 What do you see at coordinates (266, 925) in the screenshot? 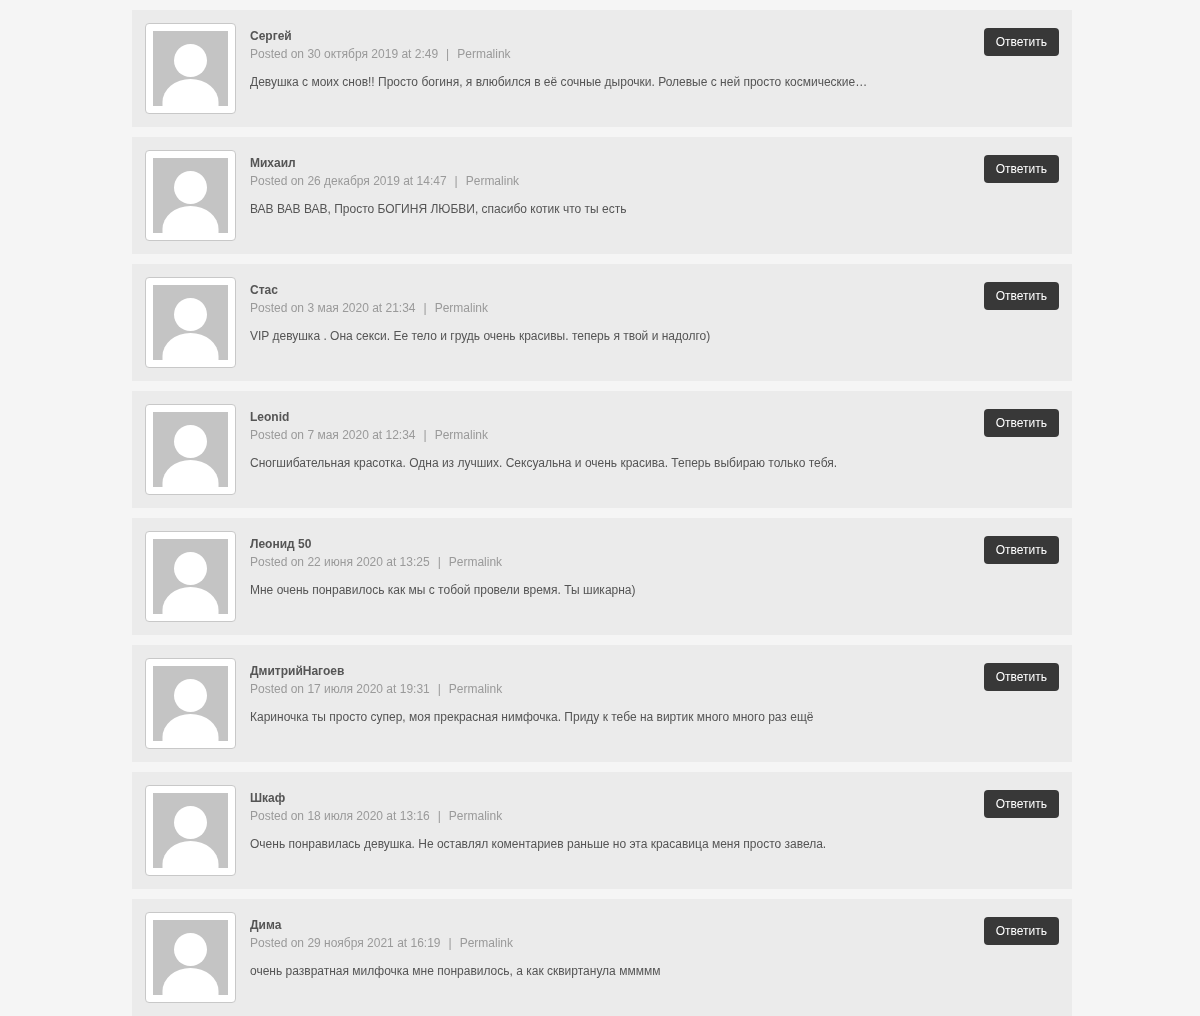
I see `author-name: Дима` at bounding box center [266, 925].